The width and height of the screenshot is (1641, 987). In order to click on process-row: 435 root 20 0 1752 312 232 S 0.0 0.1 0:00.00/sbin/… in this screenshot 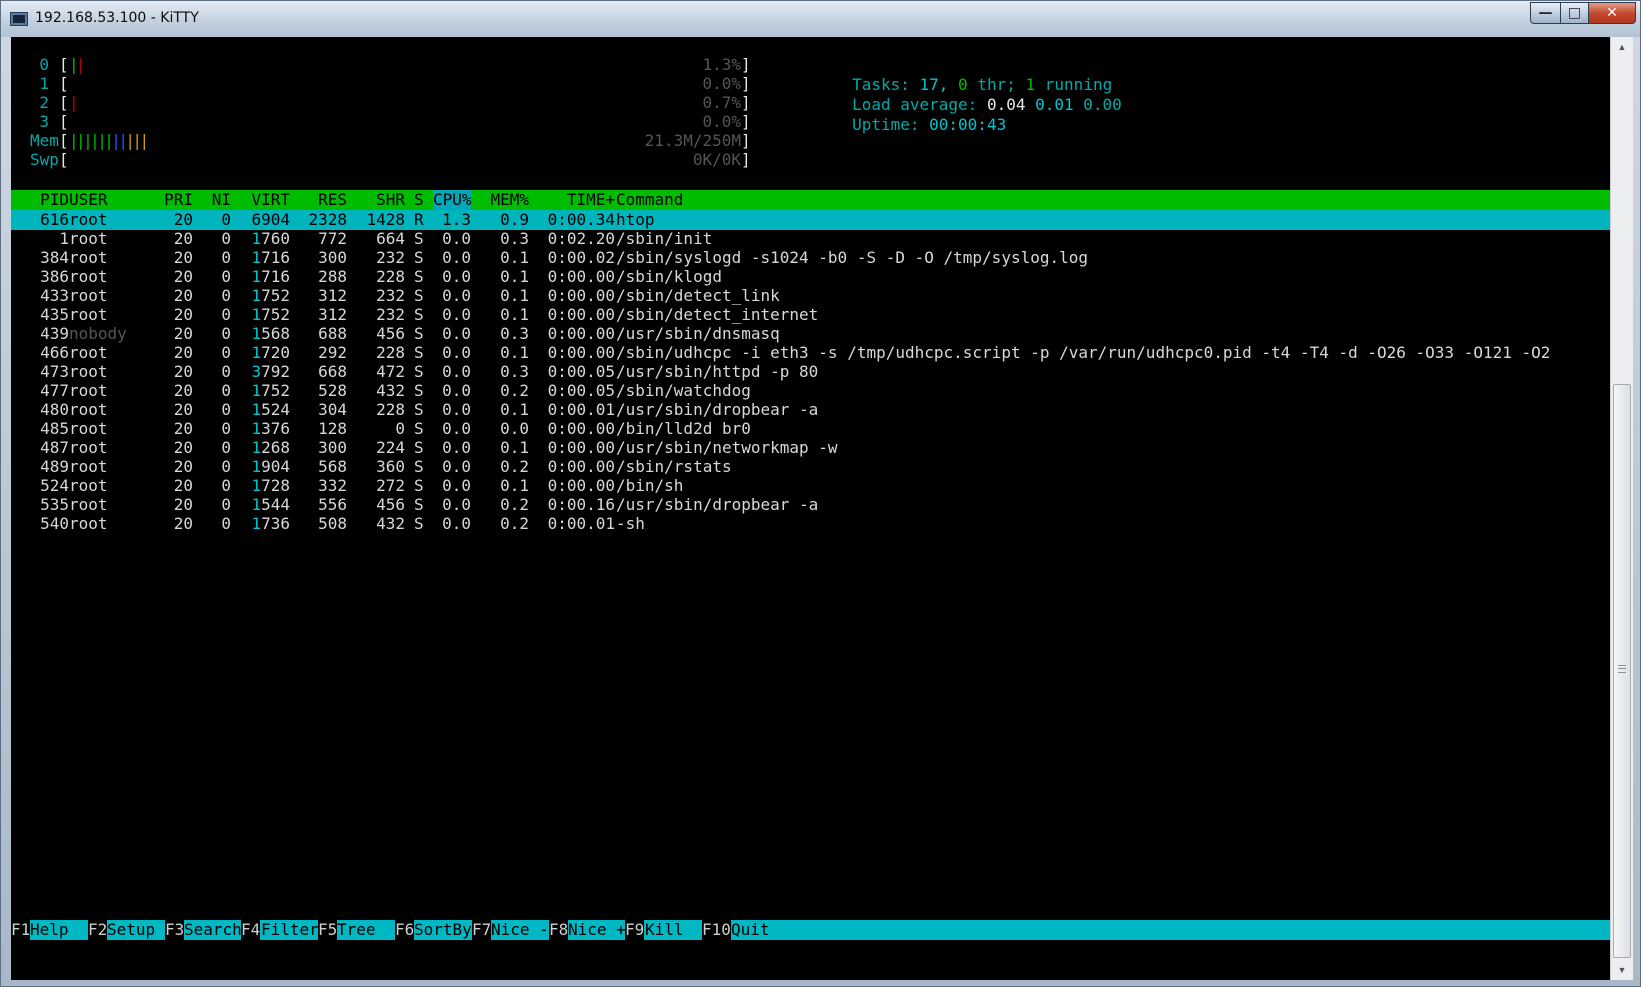, I will do `click(810, 315)`.